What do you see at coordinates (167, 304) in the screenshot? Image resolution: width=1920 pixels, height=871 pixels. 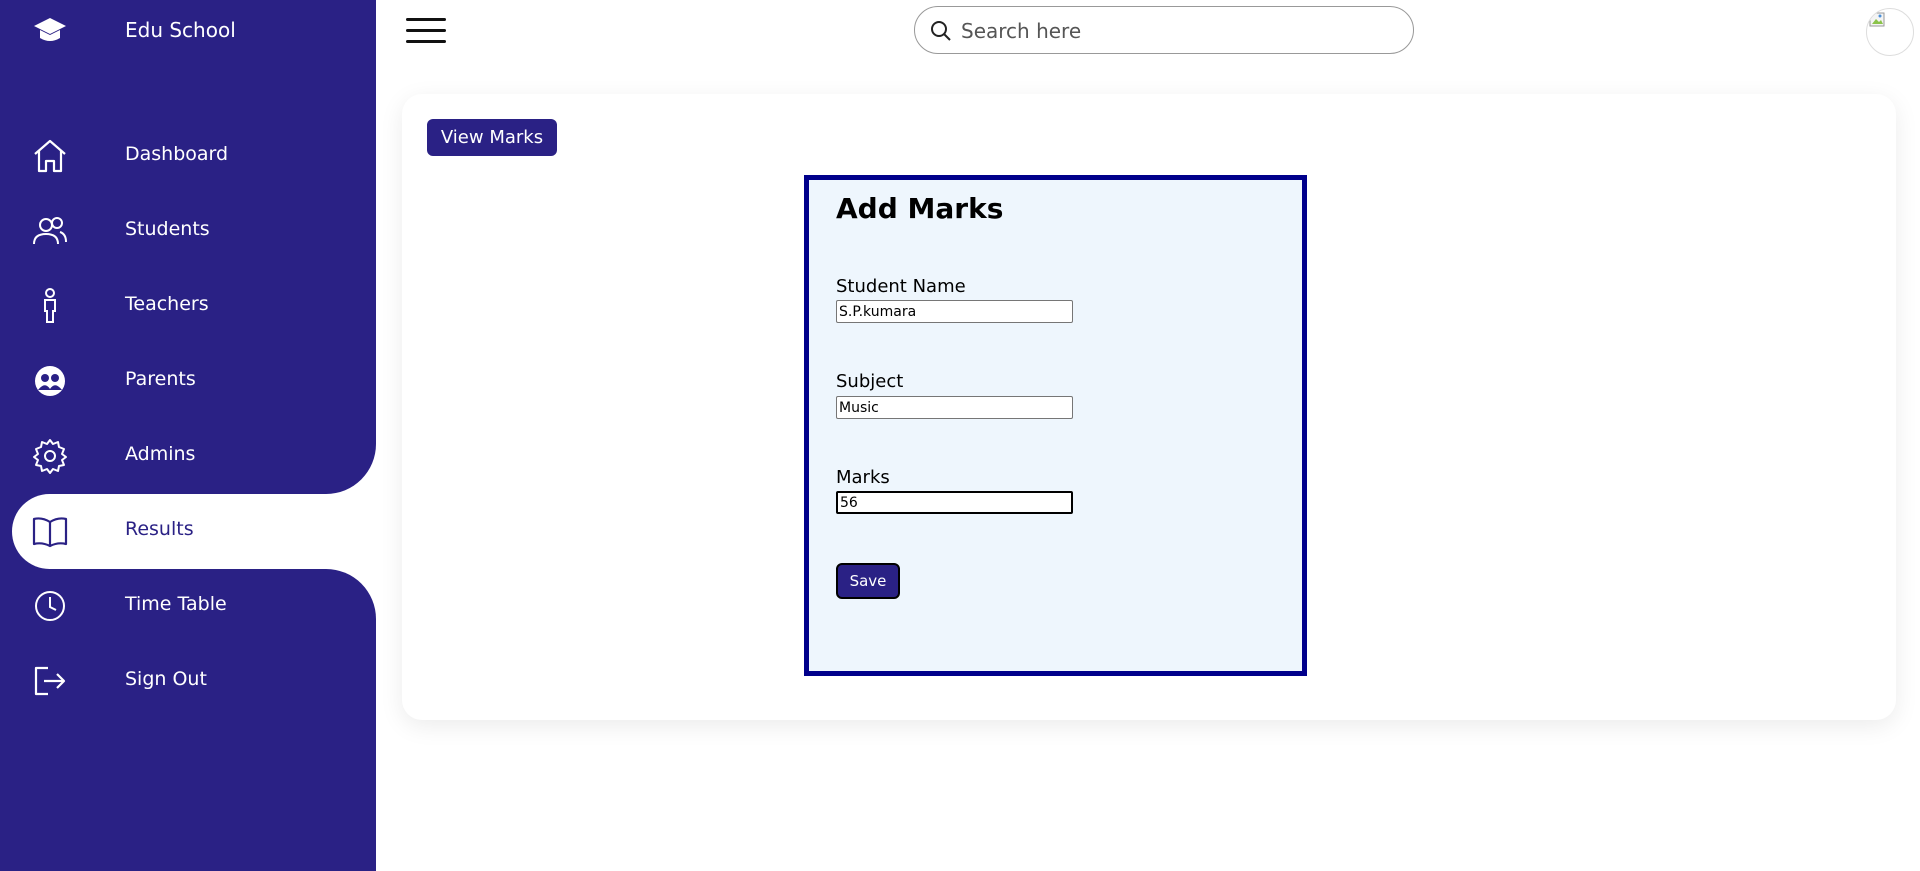 I see `sidebar-item-label: Teachers` at bounding box center [167, 304].